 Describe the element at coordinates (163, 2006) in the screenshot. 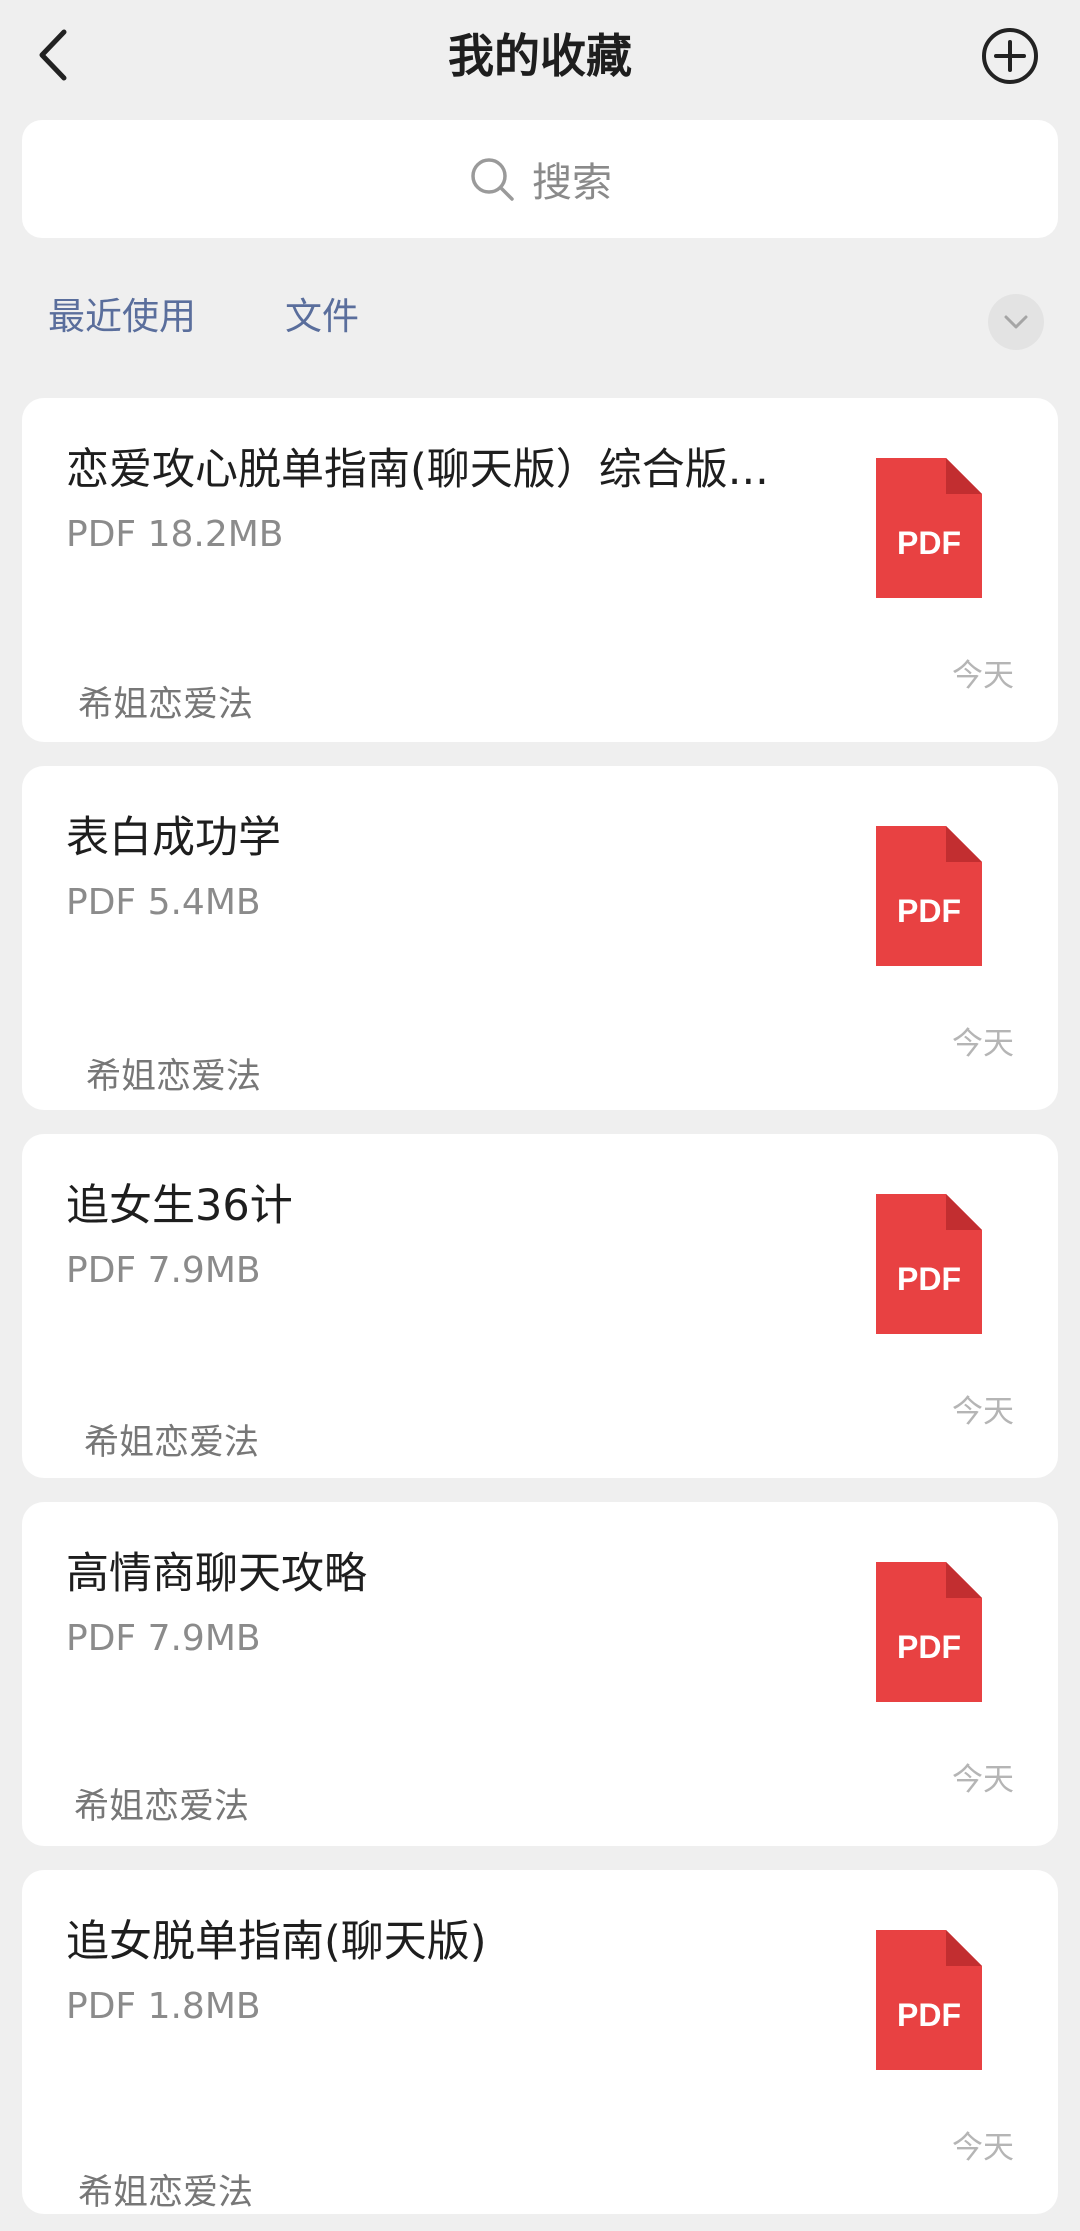

I see `file-meta: PDF 1.8MB` at that location.